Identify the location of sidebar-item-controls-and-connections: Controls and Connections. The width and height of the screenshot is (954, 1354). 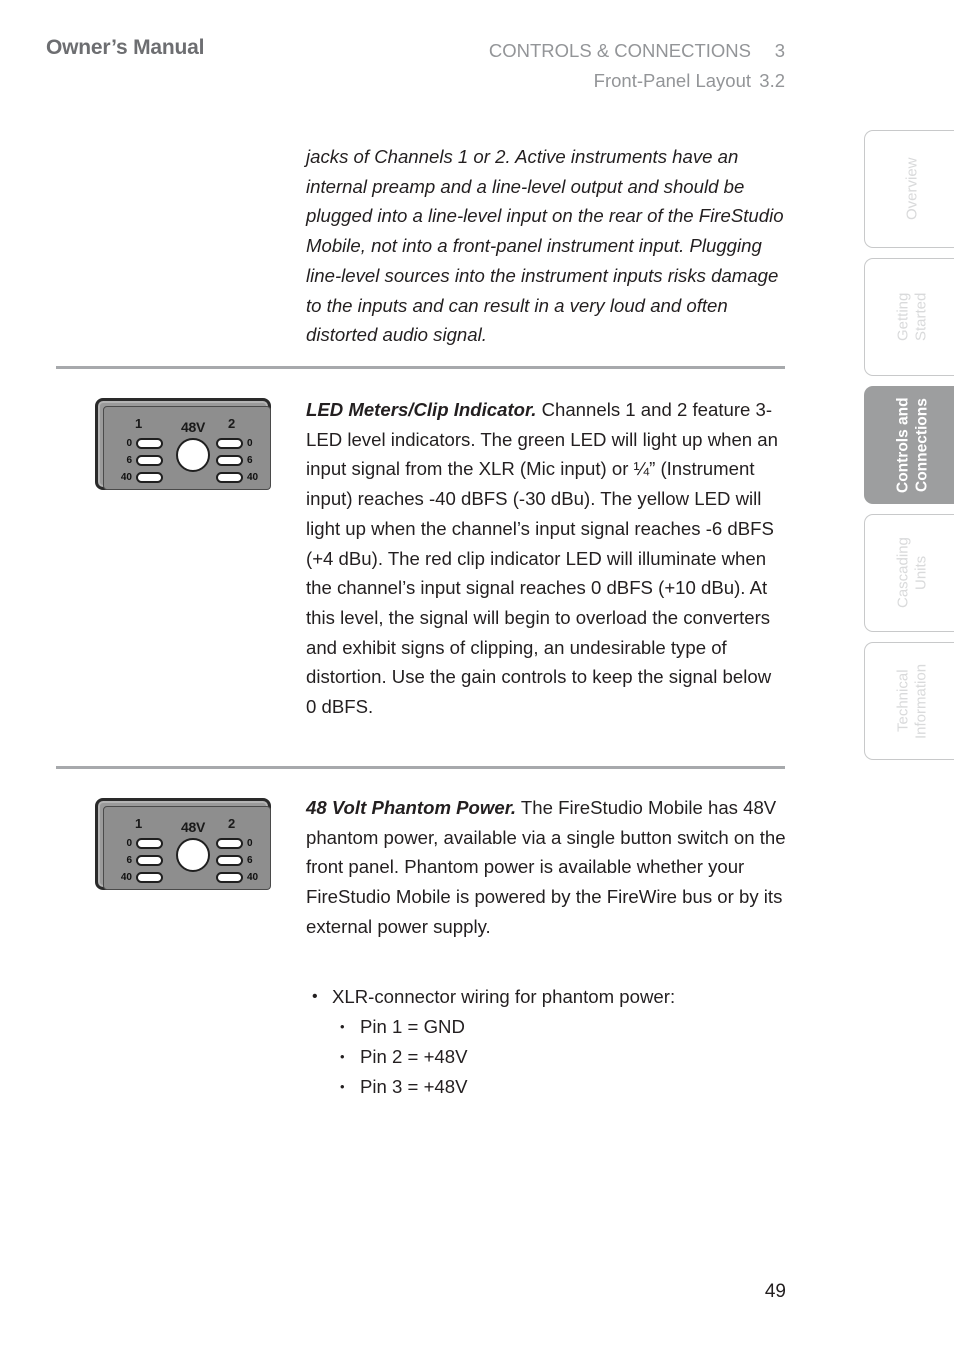
(909, 445).